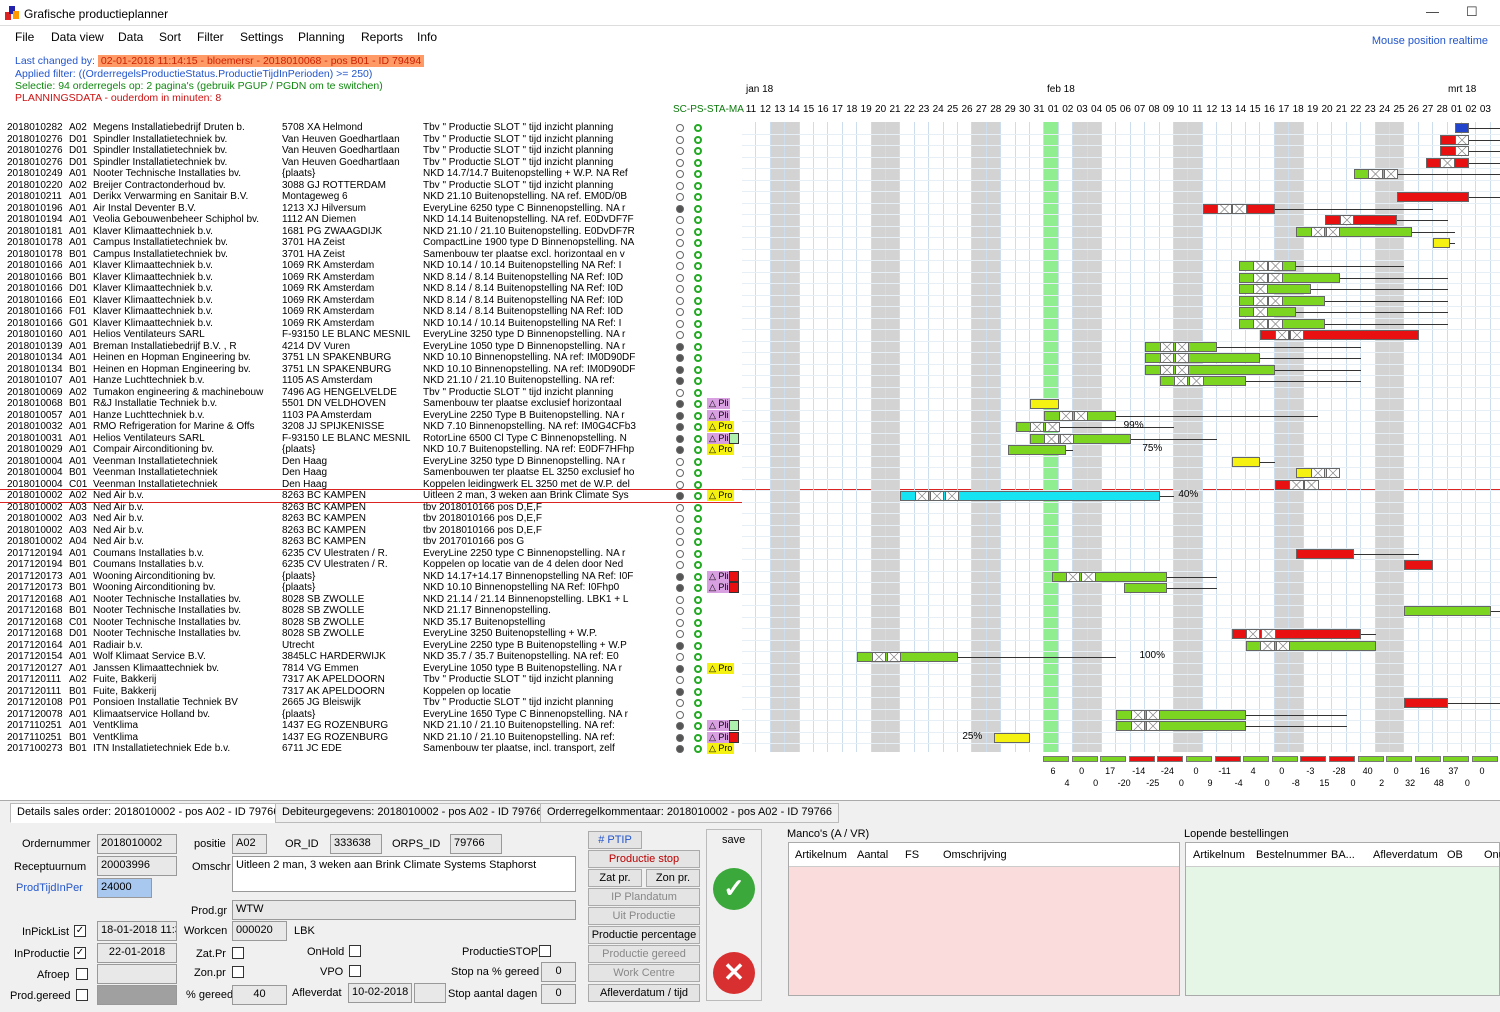 The image size is (1500, 1012). What do you see at coordinates (137, 866) in the screenshot?
I see `receptuurnum-field: 20003996` at bounding box center [137, 866].